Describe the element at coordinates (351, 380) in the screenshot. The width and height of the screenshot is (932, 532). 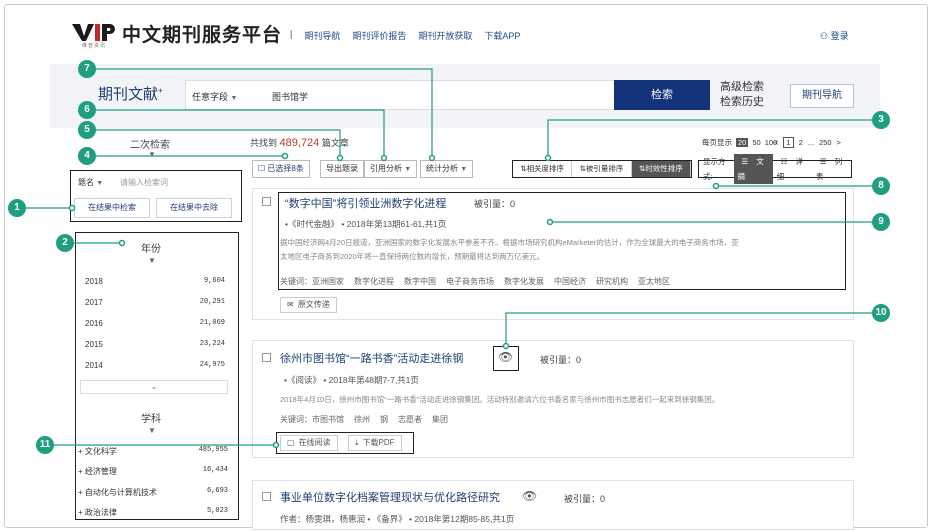
I see `result-source: •《阅读》 • 2018年第48期7-7,共1页` at that location.